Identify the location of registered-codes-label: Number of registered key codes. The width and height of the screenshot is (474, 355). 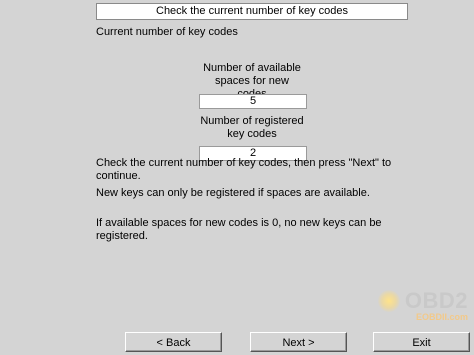
(252, 128).